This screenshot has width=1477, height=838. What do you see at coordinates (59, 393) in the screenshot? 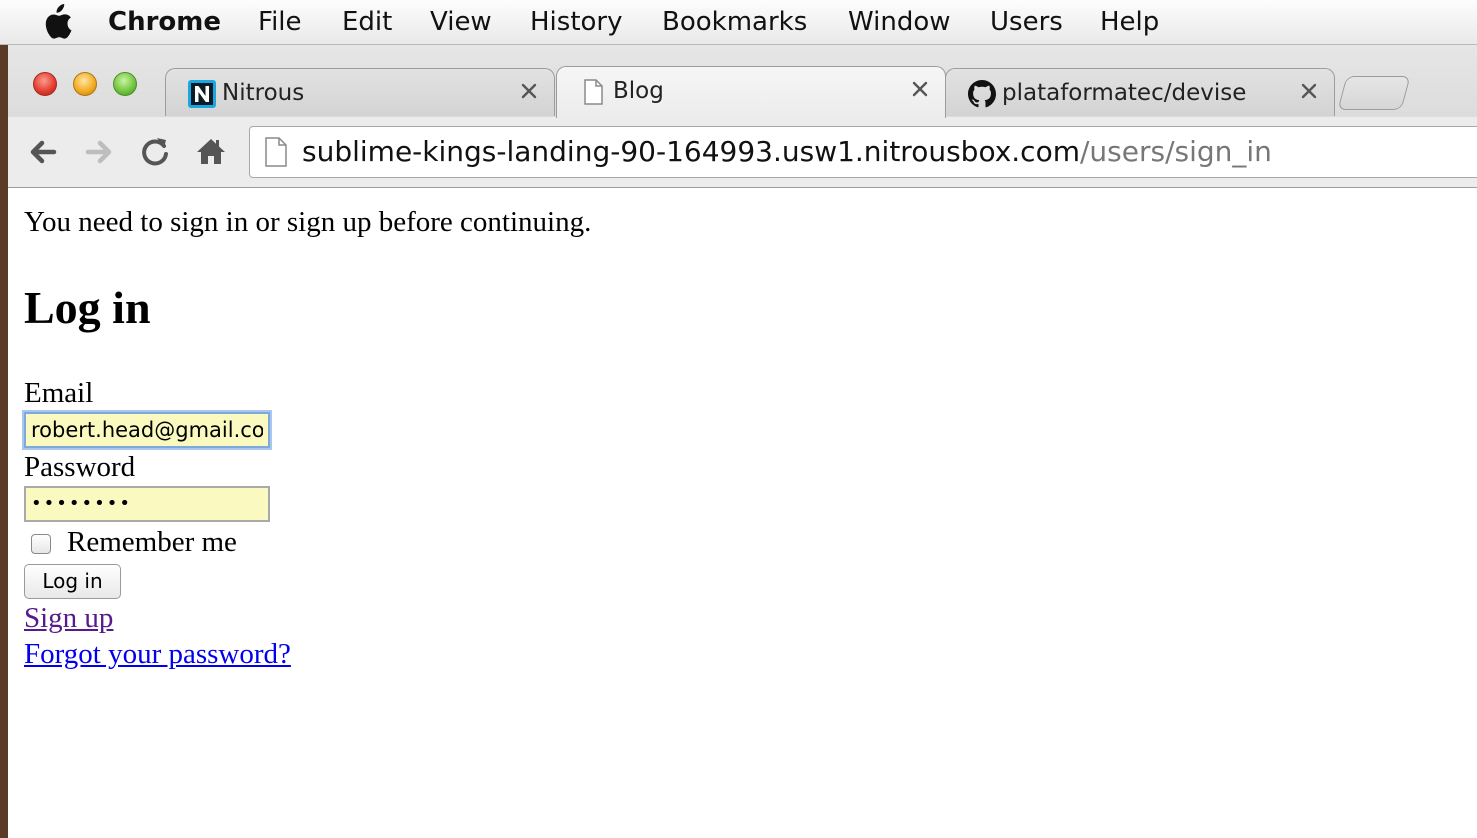
I see `email-label: Email` at bounding box center [59, 393].